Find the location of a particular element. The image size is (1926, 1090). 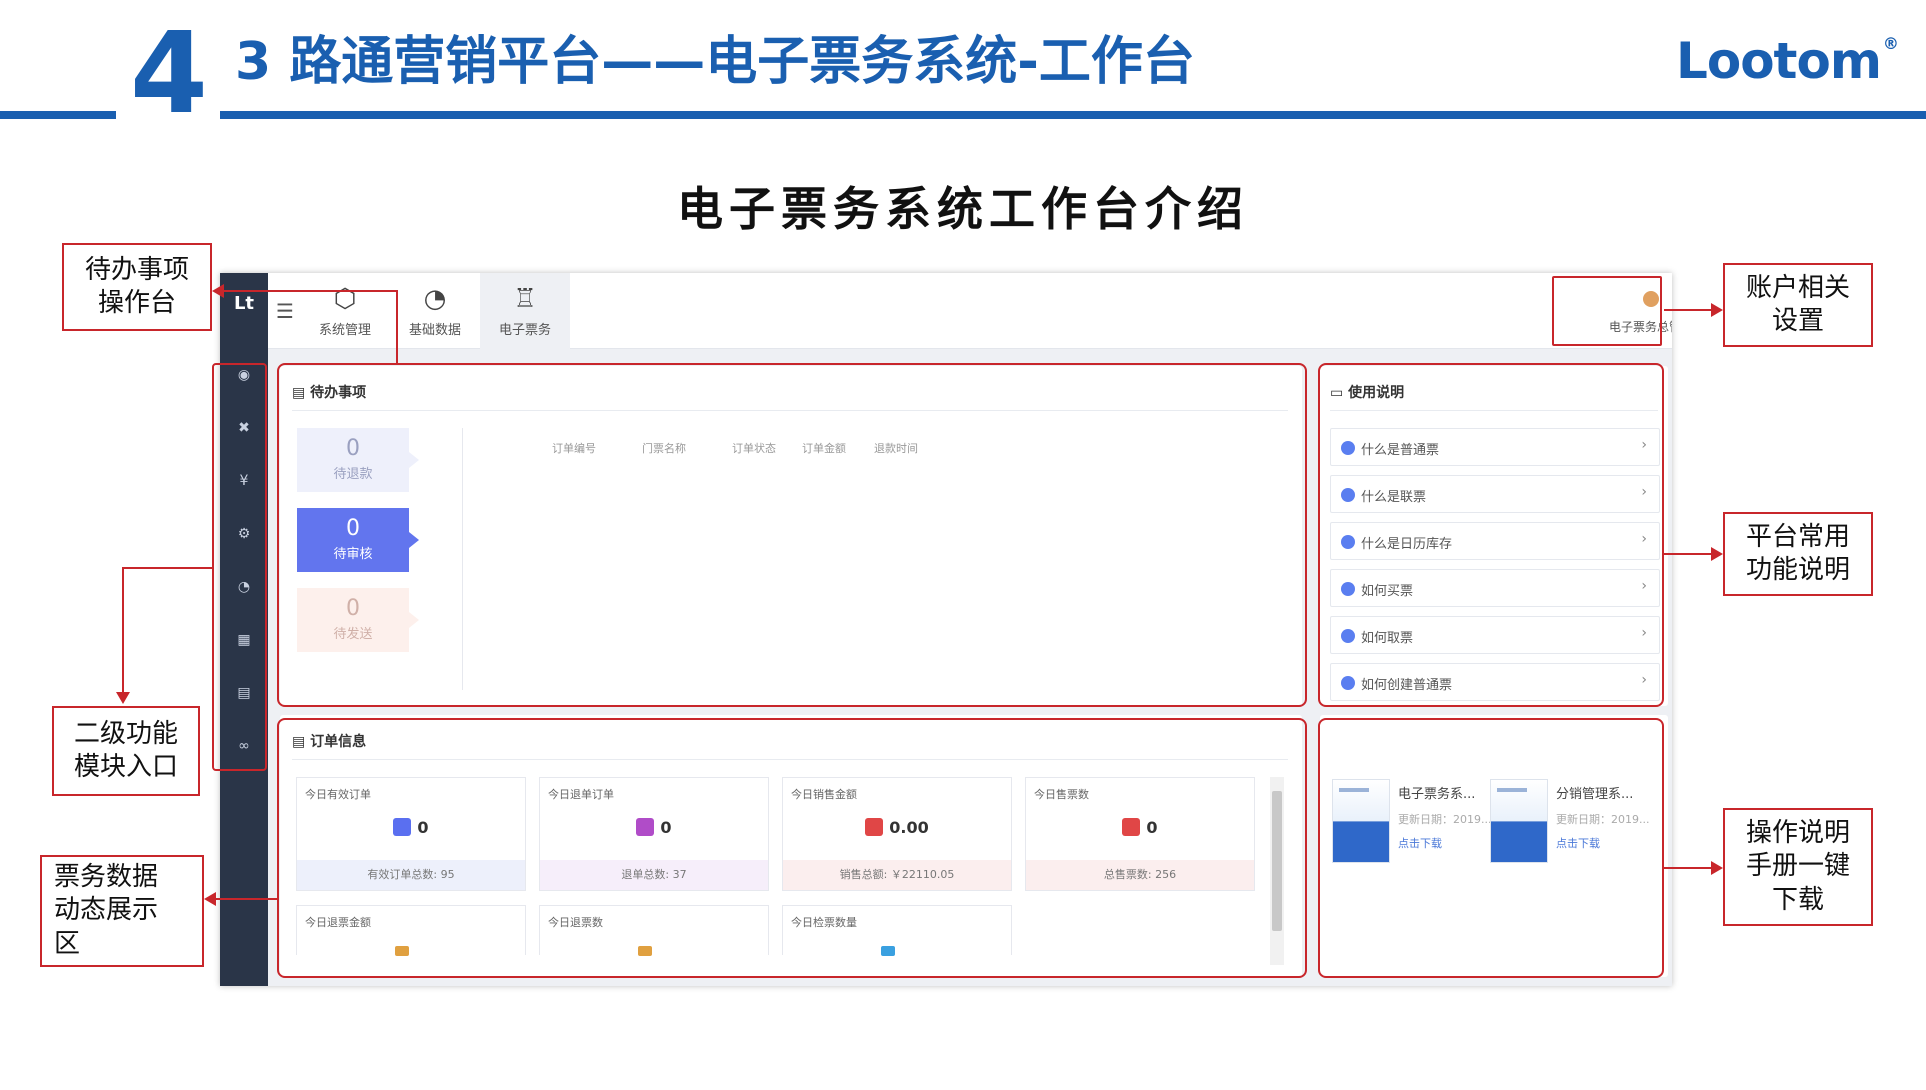

highlight-downloads is located at coordinates (1491, 848).